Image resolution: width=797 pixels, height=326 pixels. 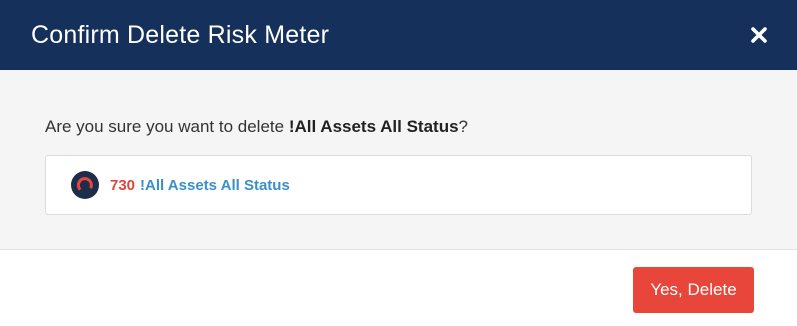 I want to click on confirm-message-suffix: ?, so click(x=463, y=126).